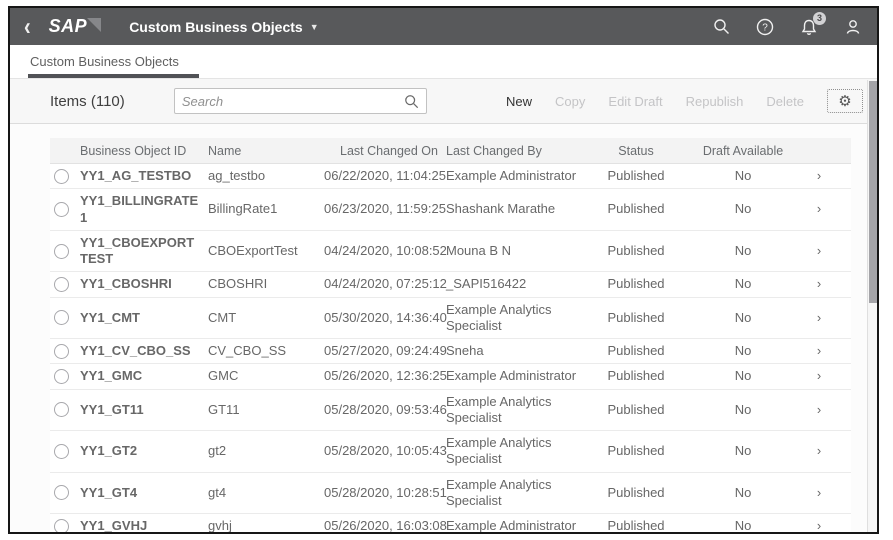 This screenshot has width=893, height=540. What do you see at coordinates (292, 101) in the screenshot?
I see `search-input` at bounding box center [292, 101].